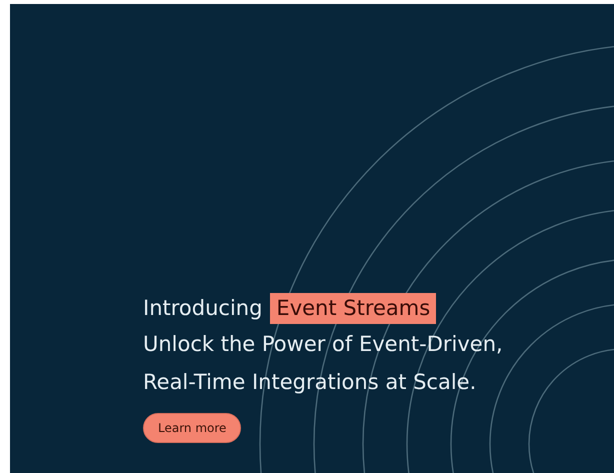 Image resolution: width=614 pixels, height=473 pixels. I want to click on subtitle-line: Real-Time Integrations at Scale., so click(310, 382).